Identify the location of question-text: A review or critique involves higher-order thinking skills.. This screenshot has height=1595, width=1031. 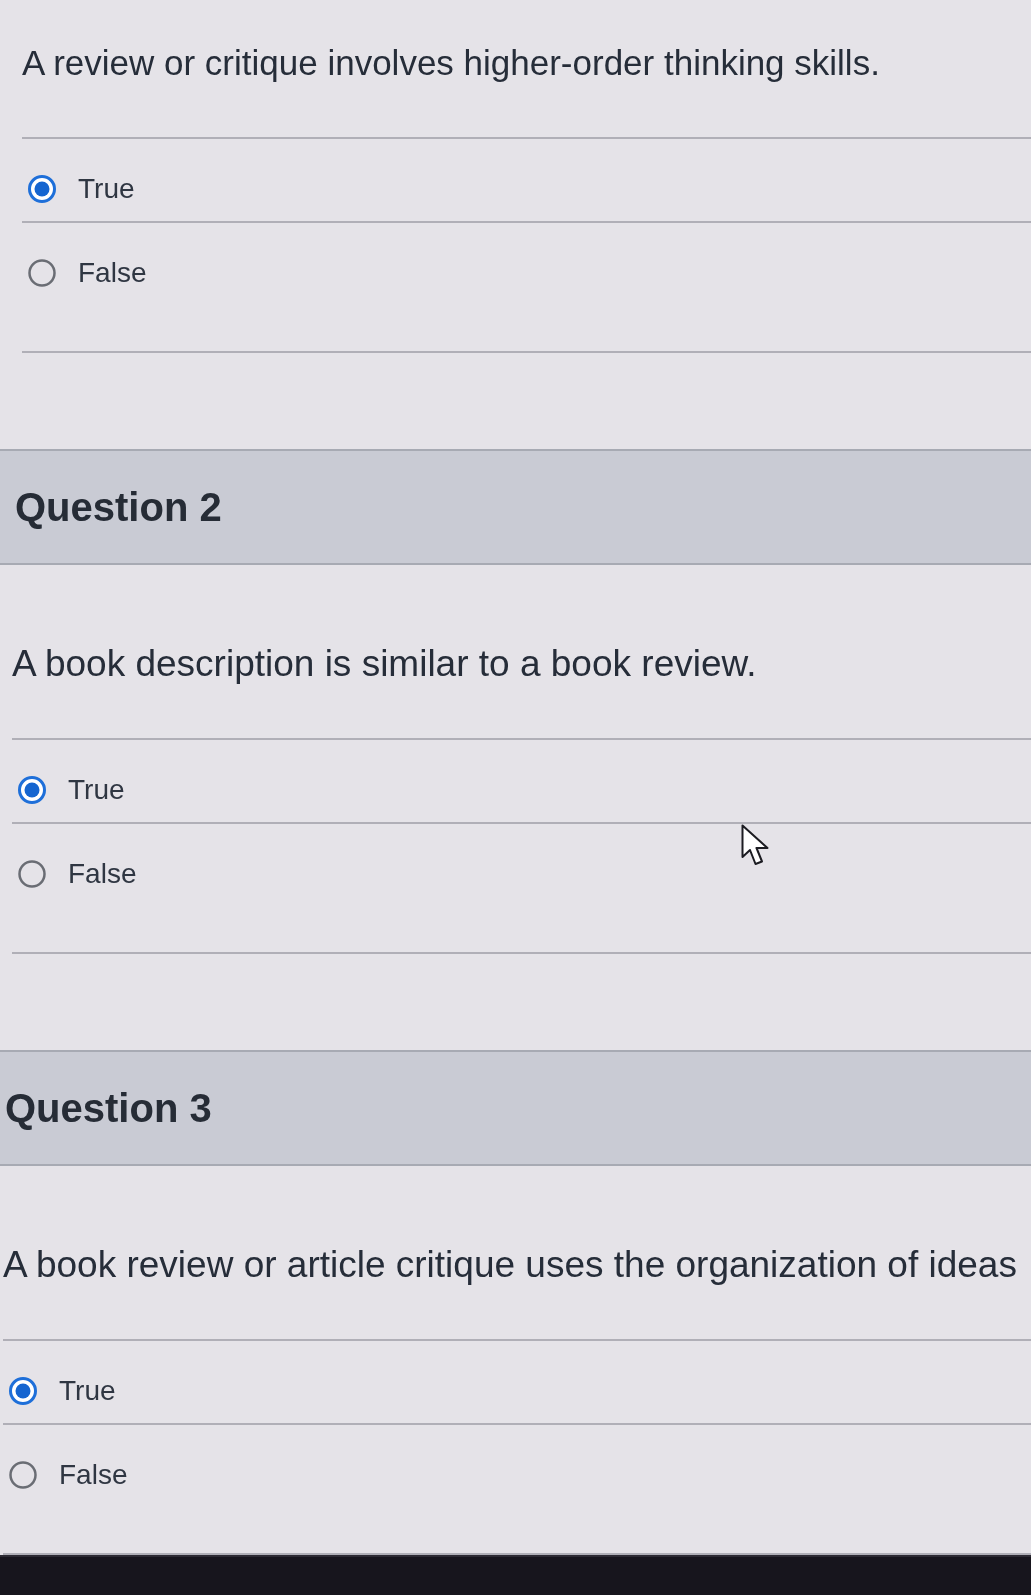
(451, 63).